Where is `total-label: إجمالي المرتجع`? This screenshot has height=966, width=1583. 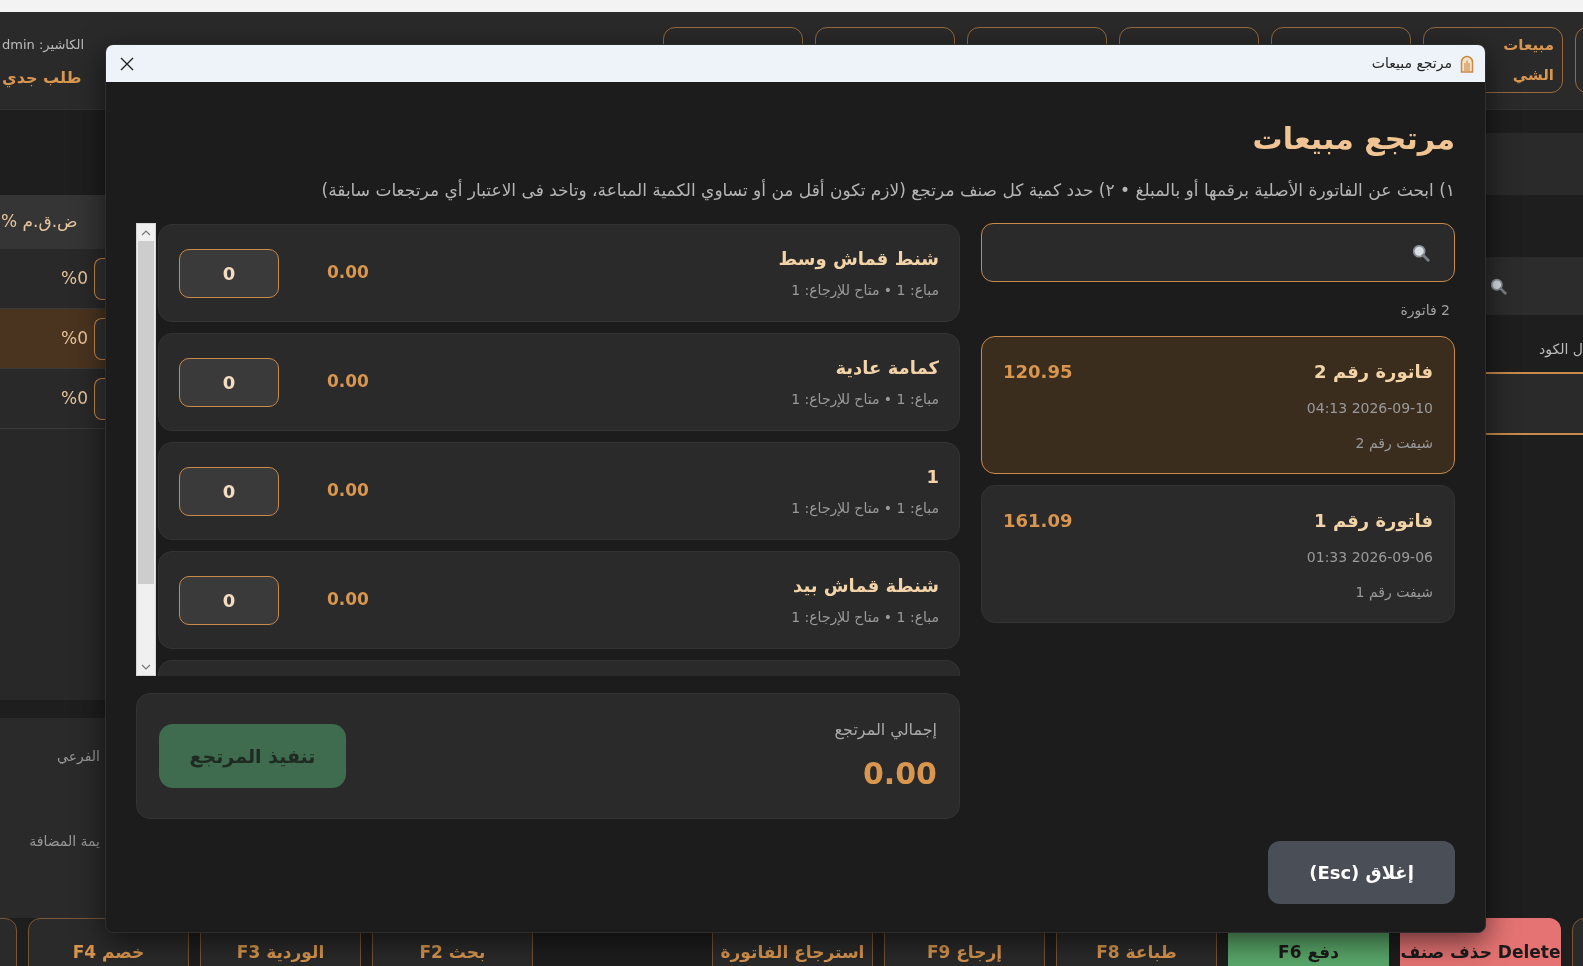
total-label: إجمالي المرتجع is located at coordinates (885, 730).